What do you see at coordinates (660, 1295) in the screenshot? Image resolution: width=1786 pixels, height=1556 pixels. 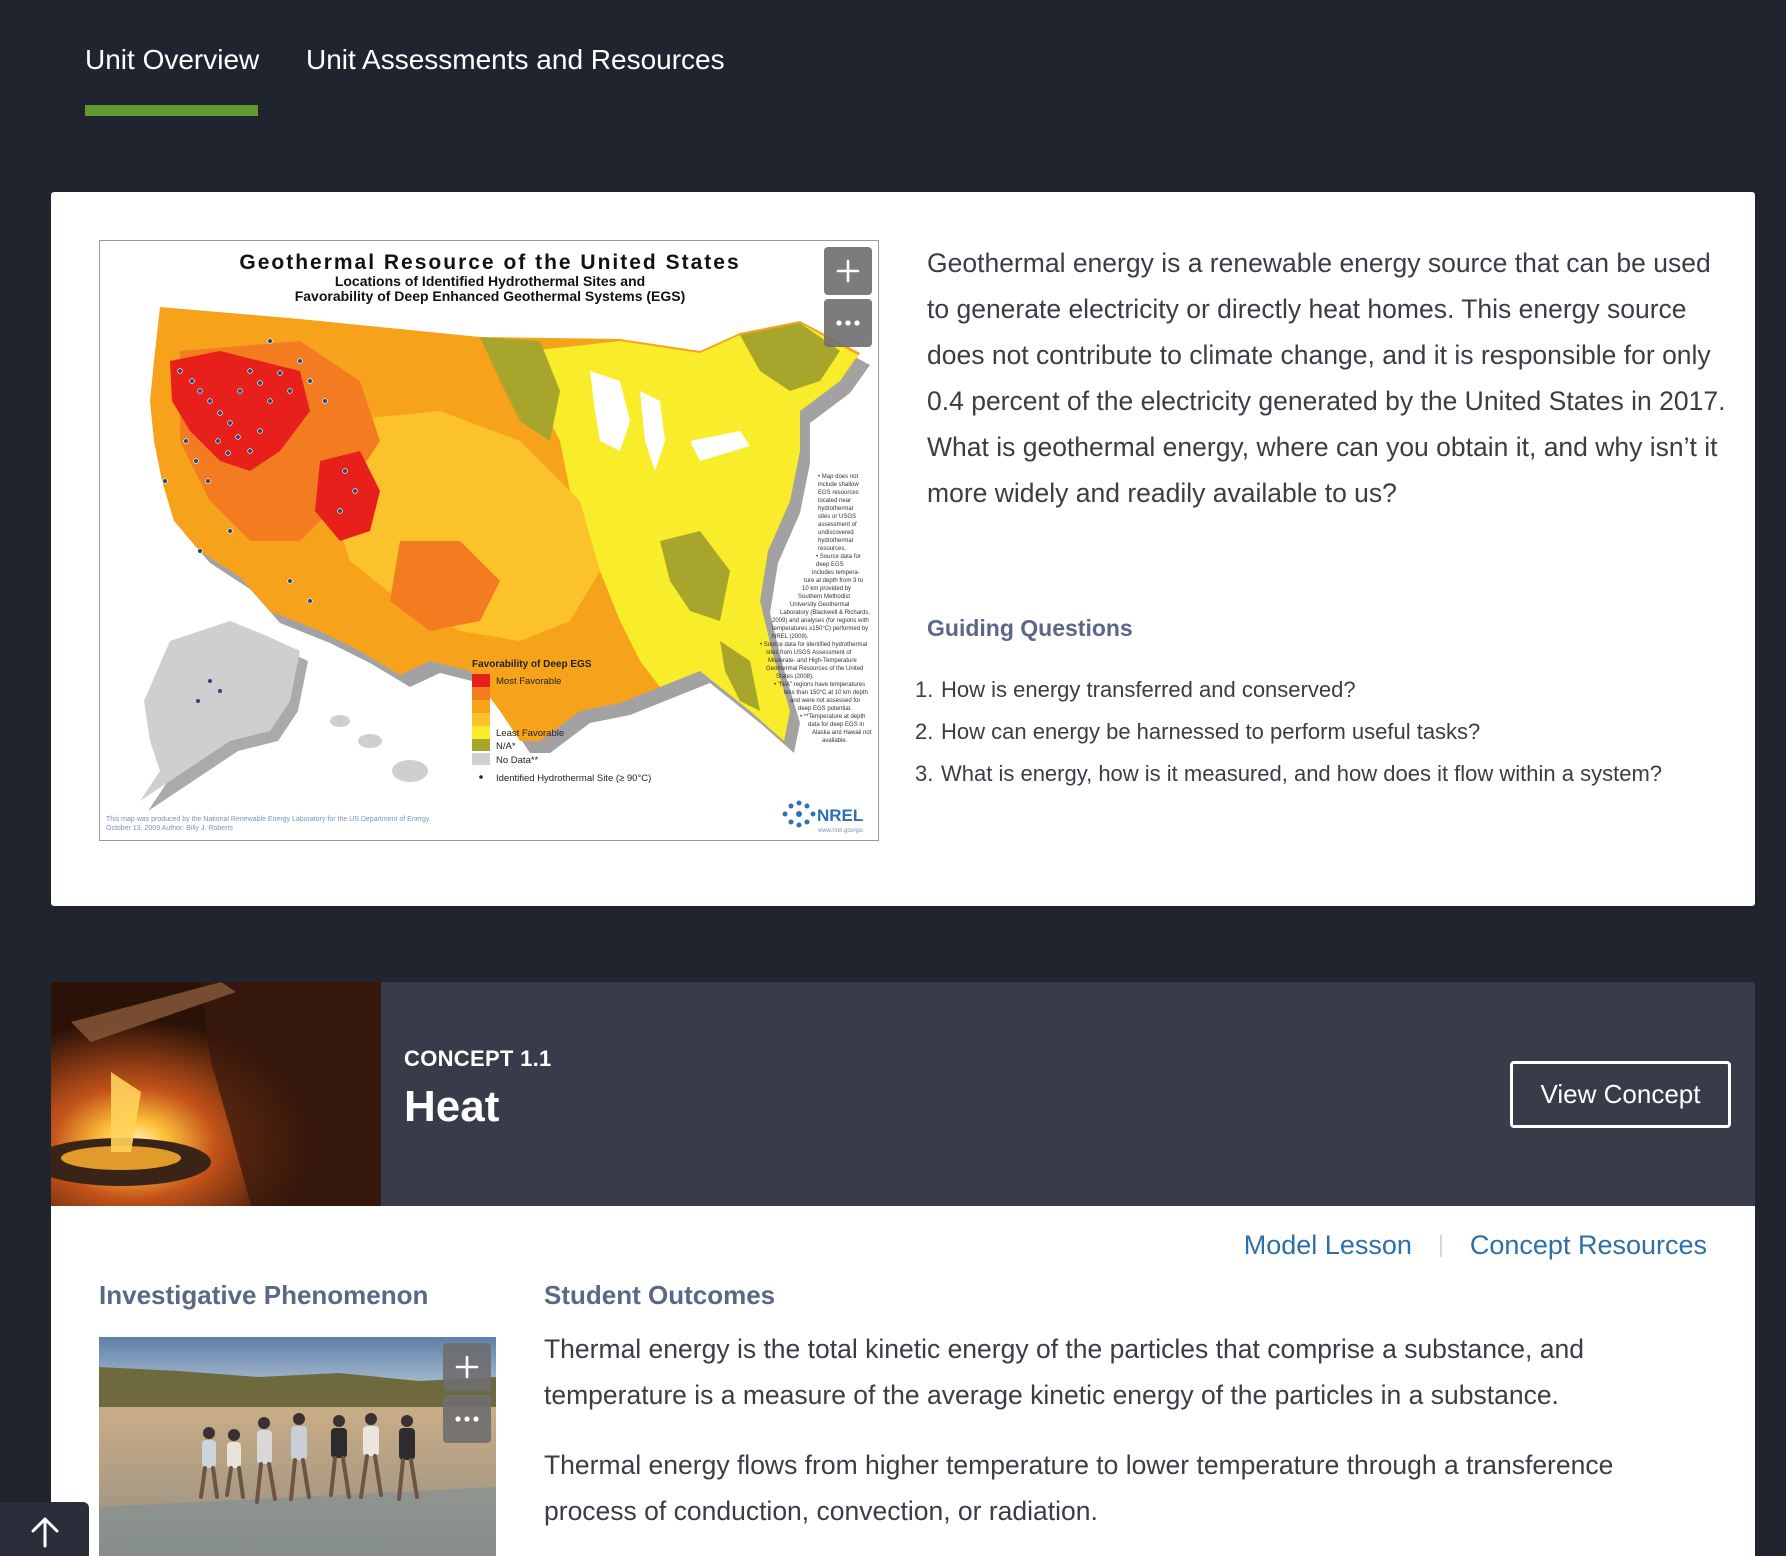 I see `student-outcomes-title: Student Outcomes` at bounding box center [660, 1295].